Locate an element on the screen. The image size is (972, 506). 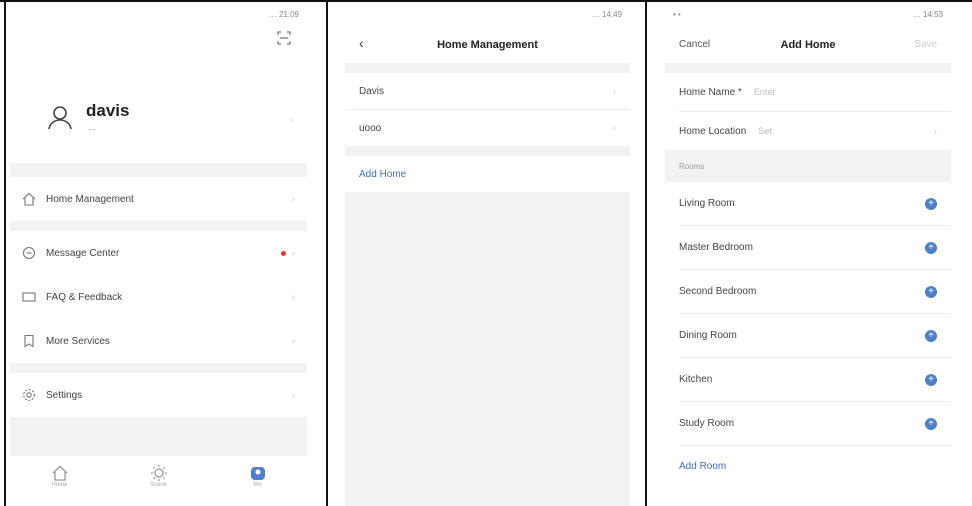
save-button: Save is located at coordinates (925, 44).